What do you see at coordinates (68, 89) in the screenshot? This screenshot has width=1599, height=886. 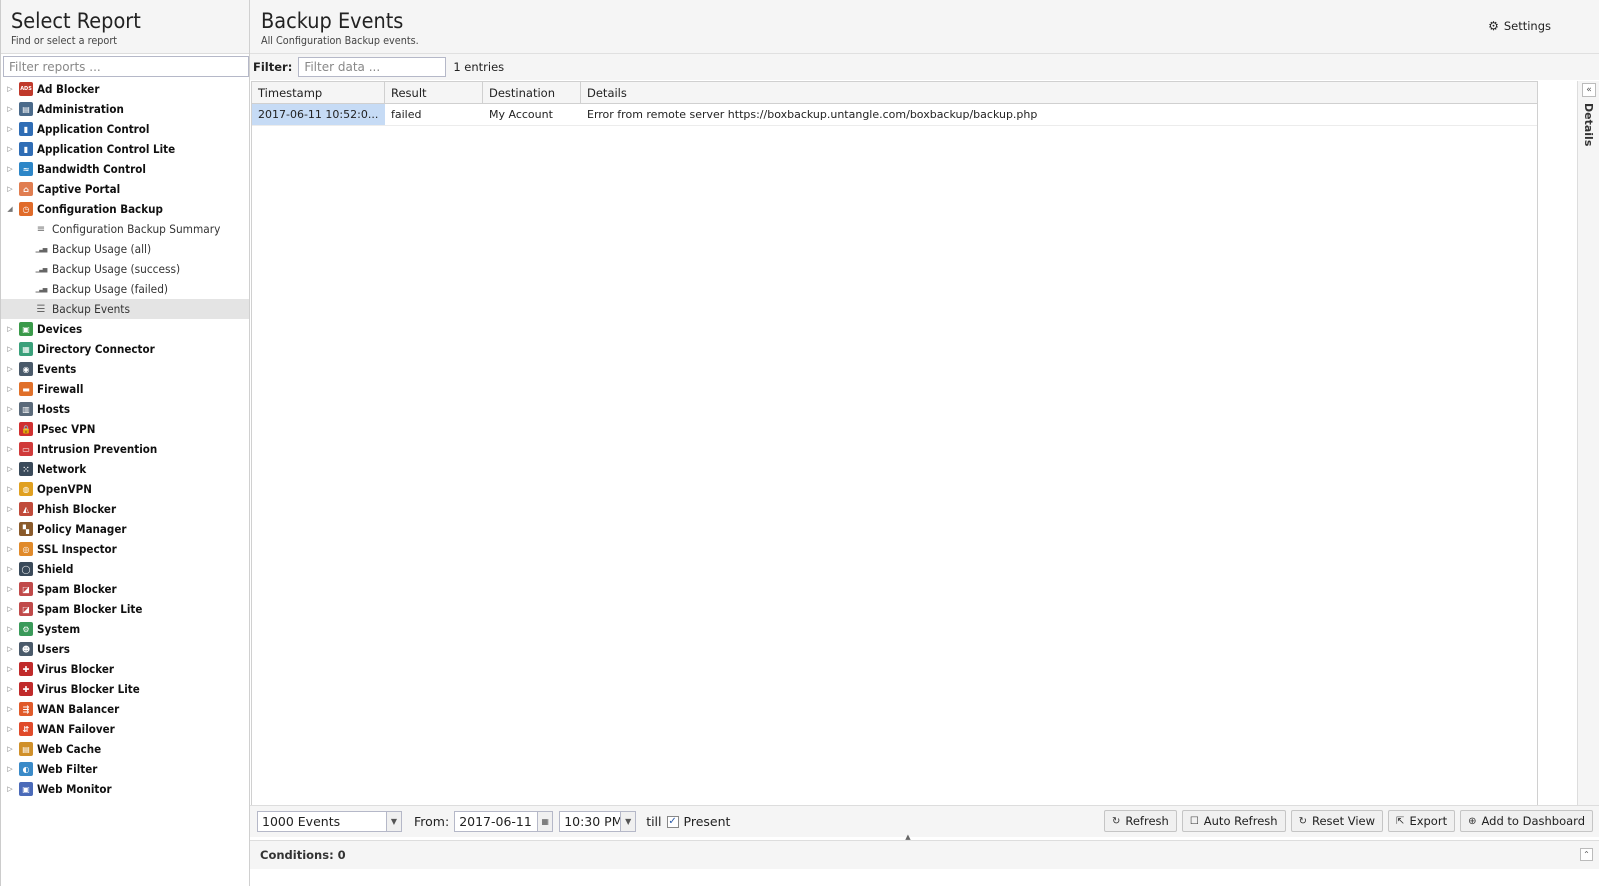 I see `tree-item-label: Ad Blocker` at bounding box center [68, 89].